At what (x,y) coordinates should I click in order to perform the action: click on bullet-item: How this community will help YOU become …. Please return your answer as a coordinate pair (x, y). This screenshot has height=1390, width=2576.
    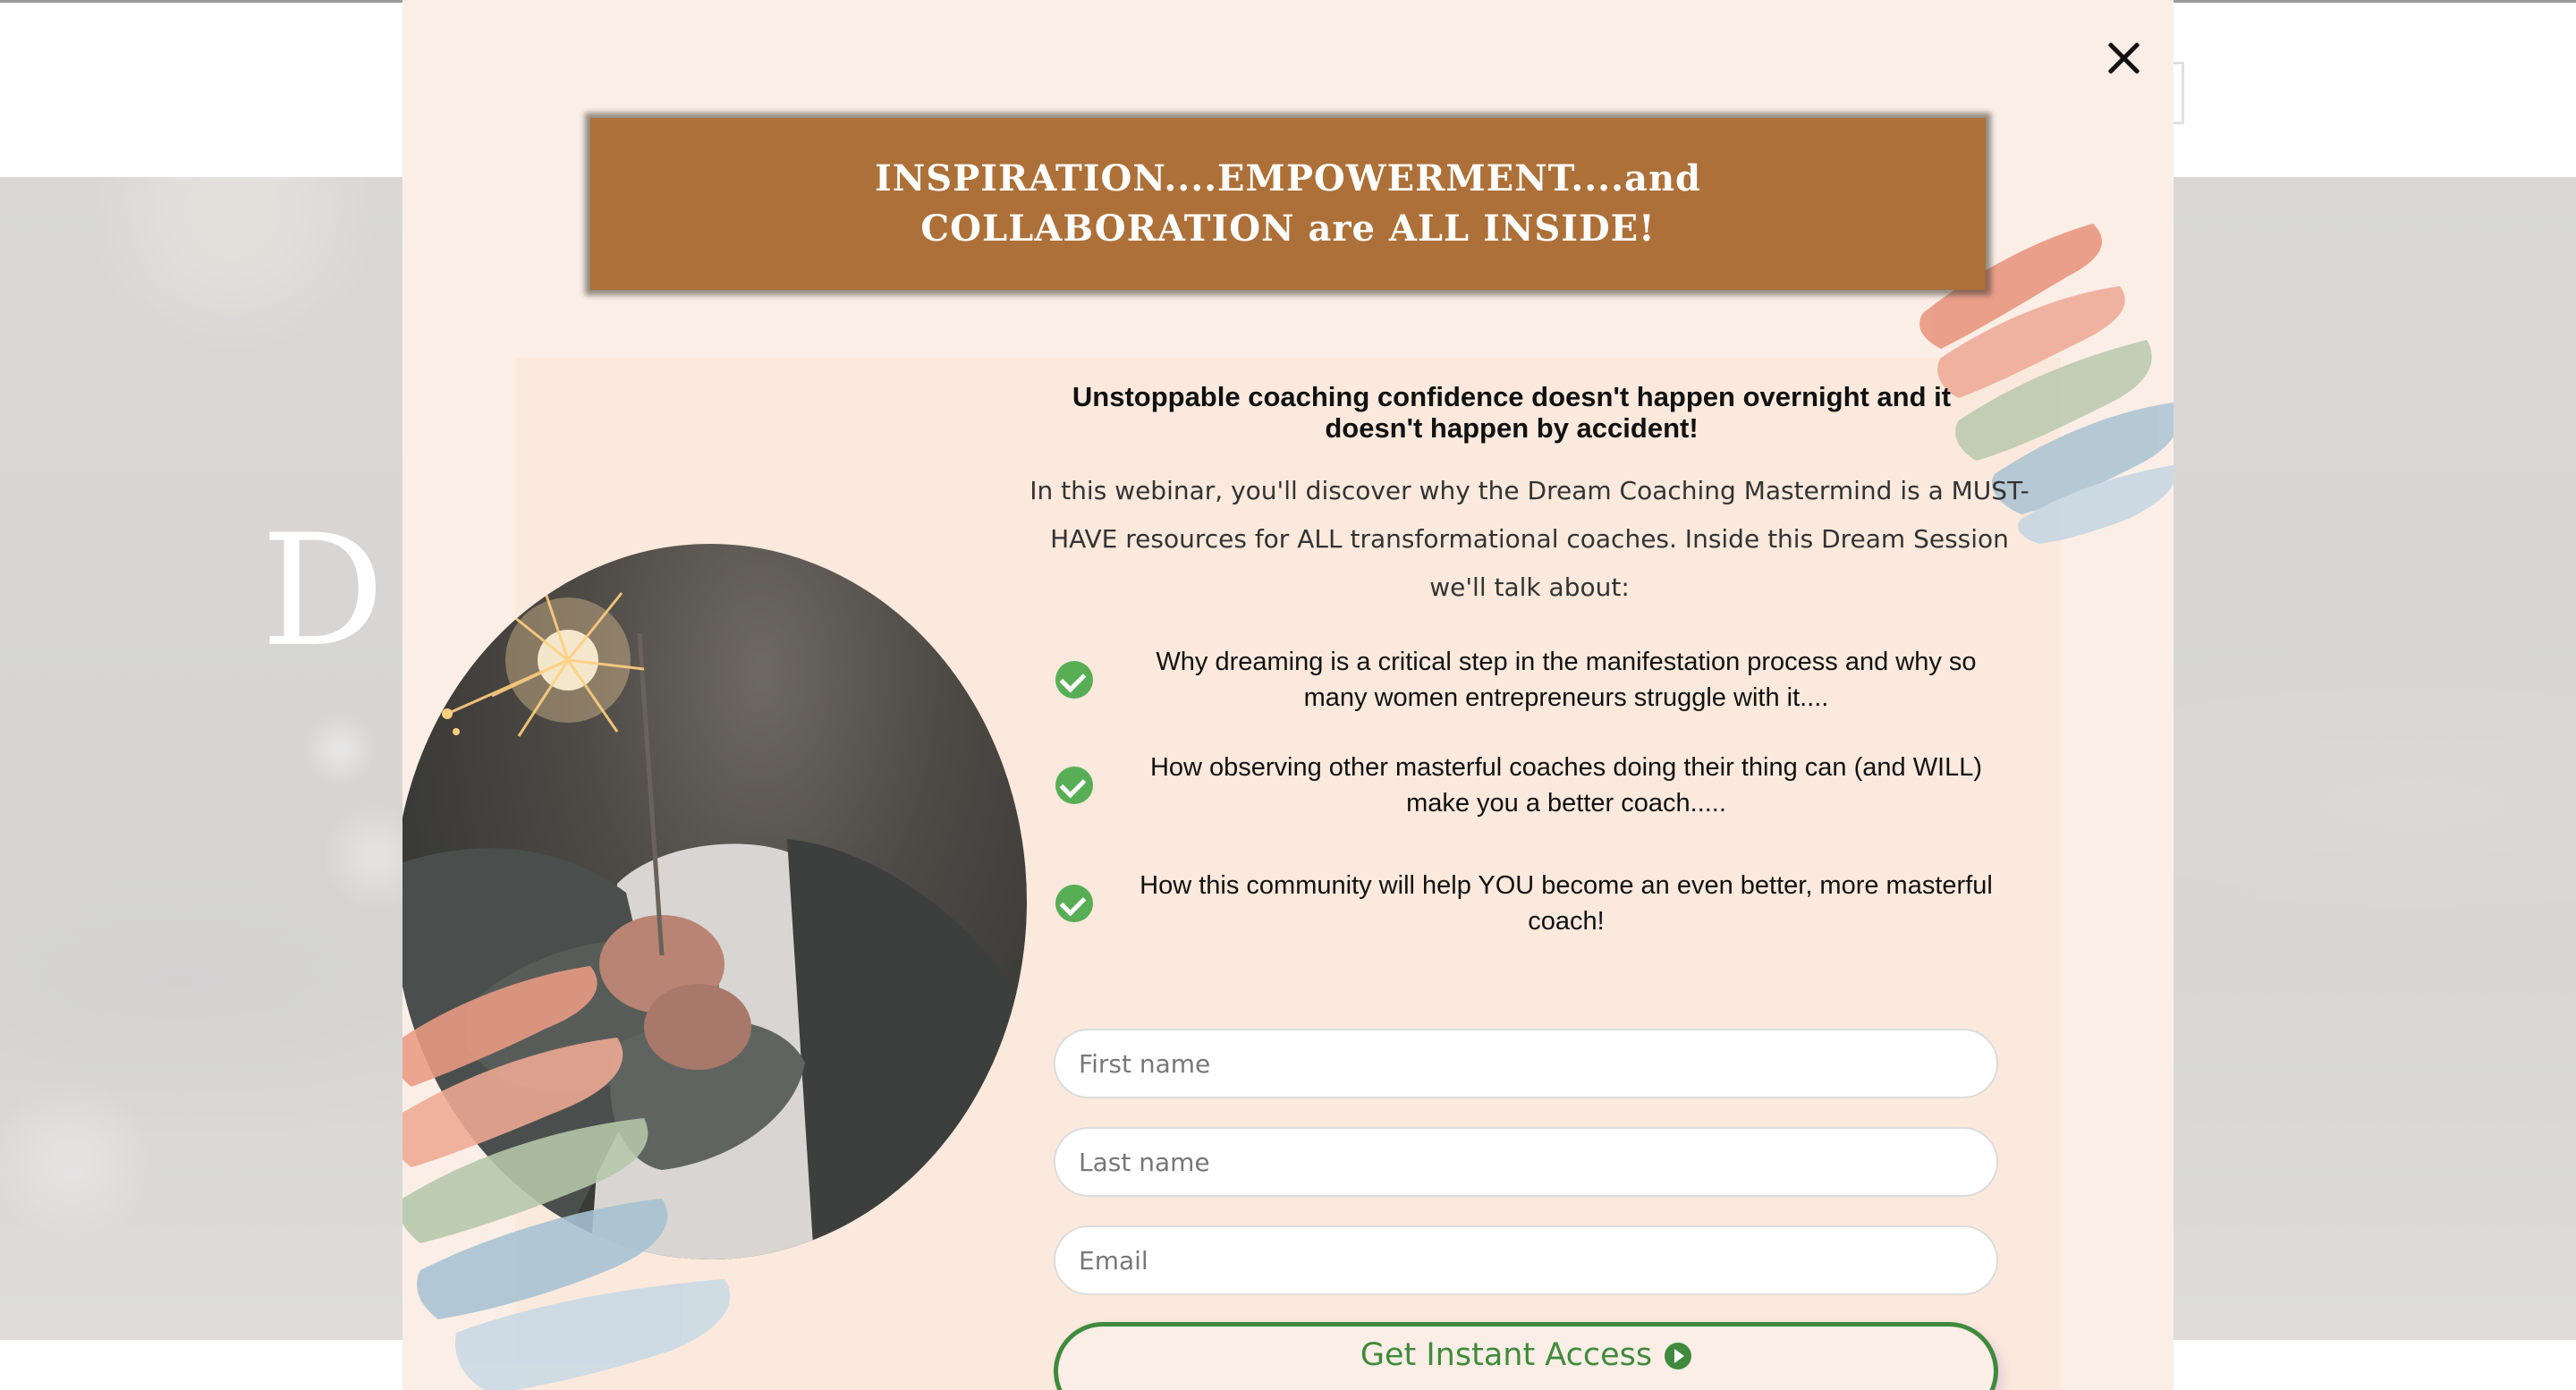
    Looking at the image, I should click on (1529, 903).